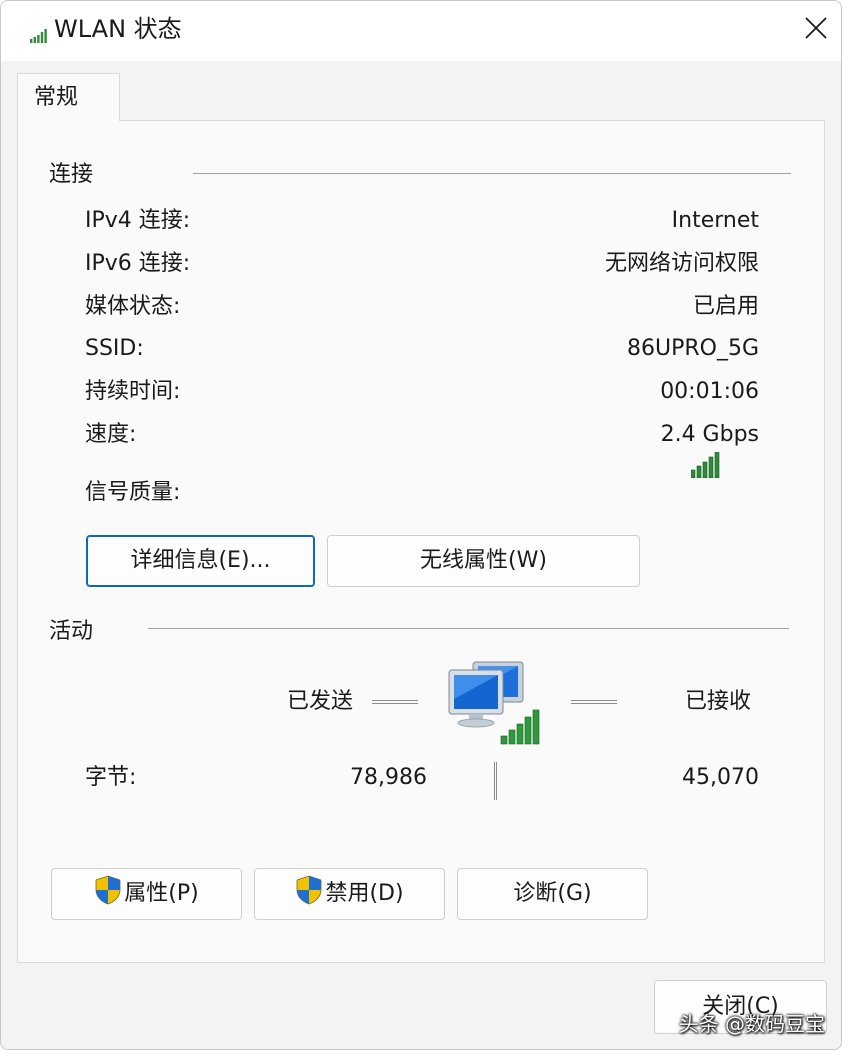  I want to click on ssid-label: SSID:, so click(114, 348).